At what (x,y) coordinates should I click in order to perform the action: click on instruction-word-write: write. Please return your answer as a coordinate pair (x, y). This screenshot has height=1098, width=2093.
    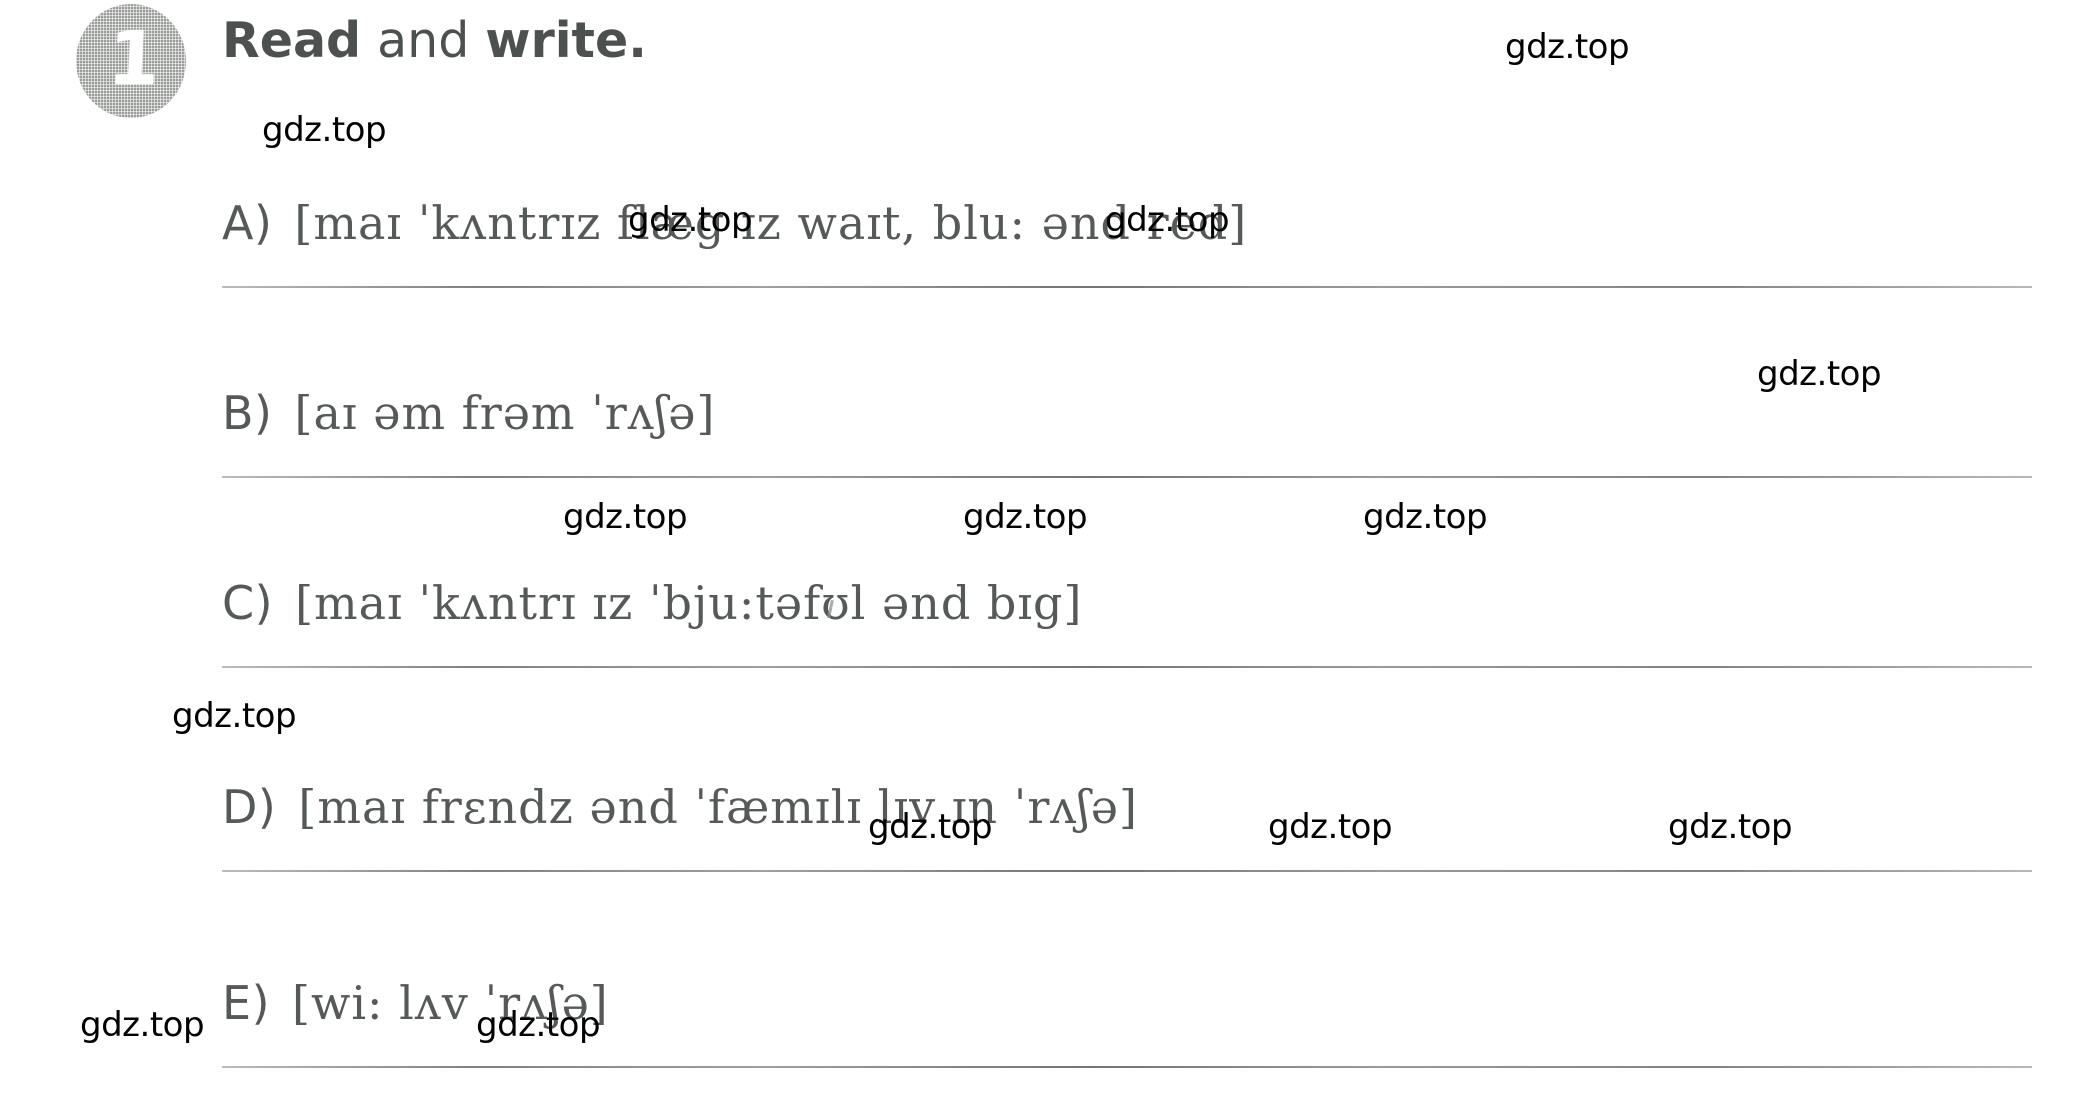
    Looking at the image, I should click on (557, 40).